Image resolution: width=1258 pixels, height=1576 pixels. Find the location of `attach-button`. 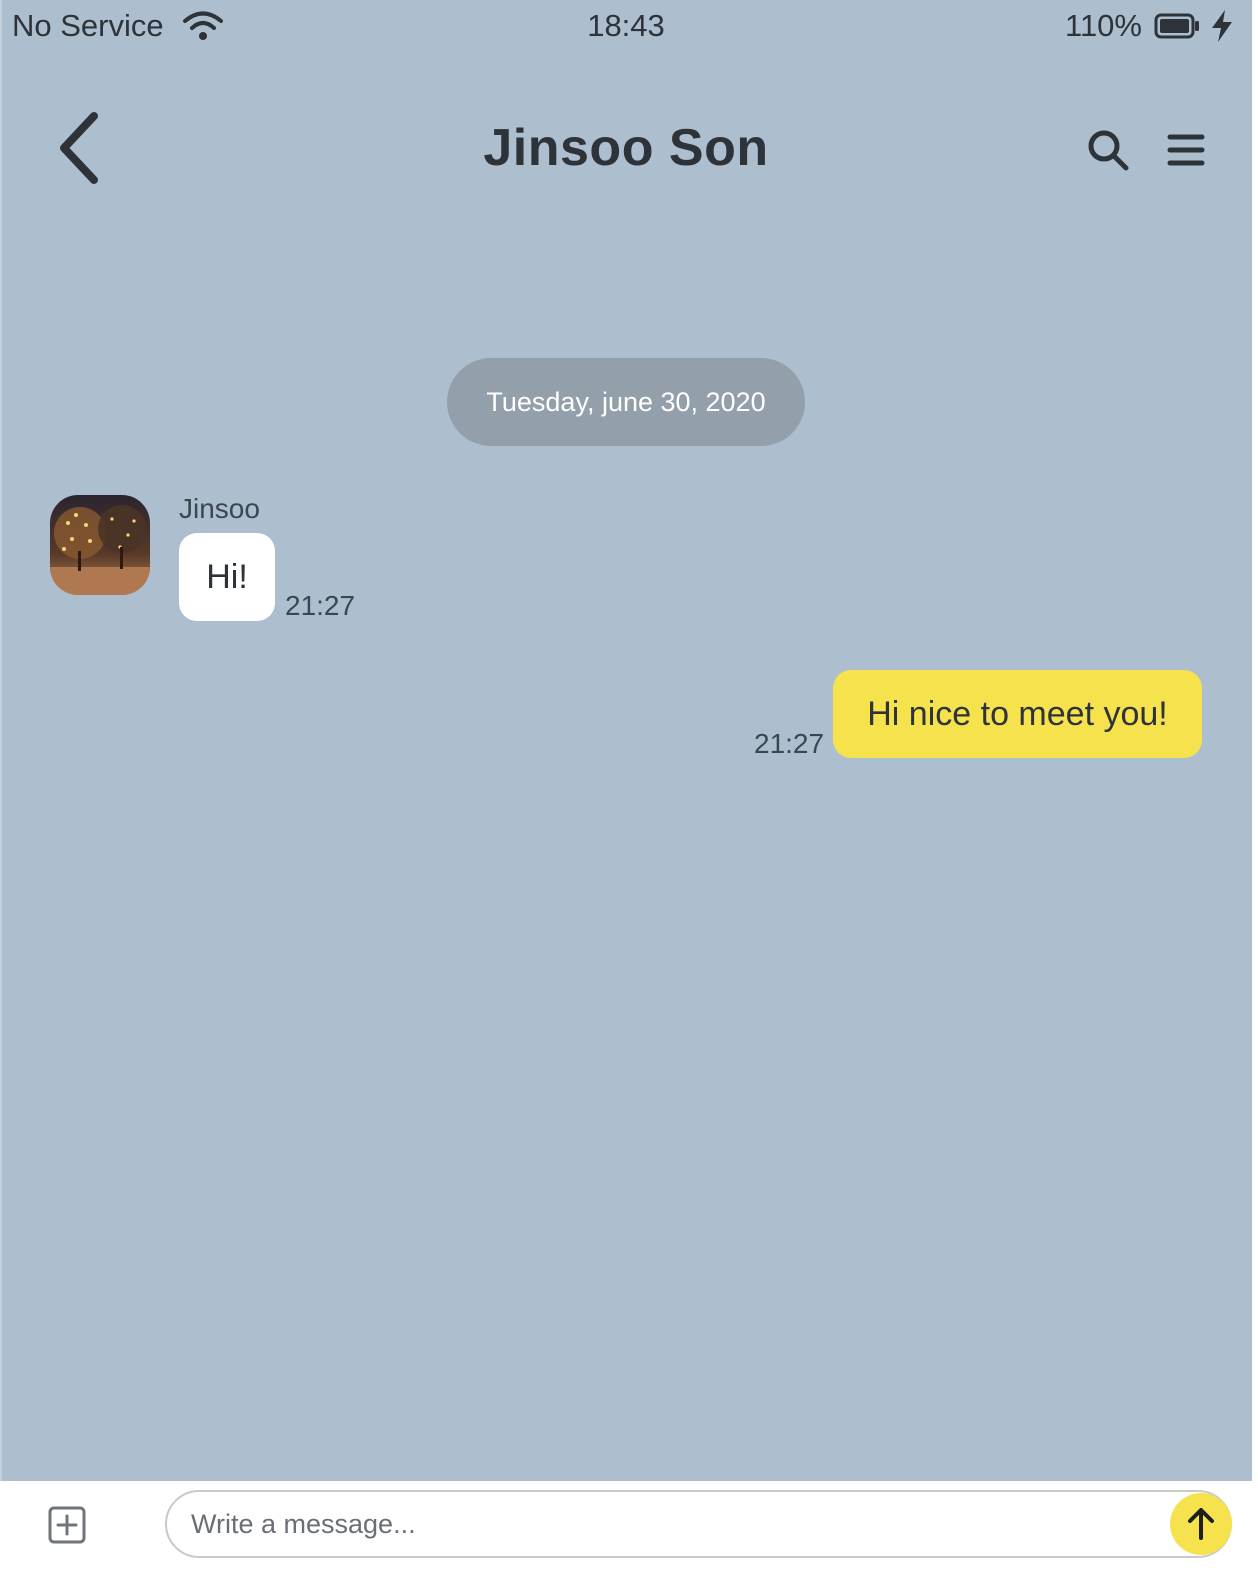

attach-button is located at coordinates (67, 1525).